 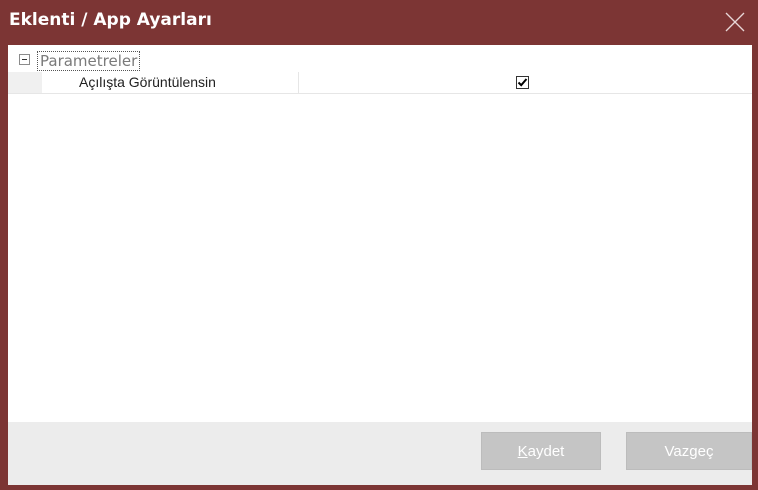 What do you see at coordinates (380, 453) in the screenshot?
I see `button-bar: Kaydet Vazgeç` at bounding box center [380, 453].